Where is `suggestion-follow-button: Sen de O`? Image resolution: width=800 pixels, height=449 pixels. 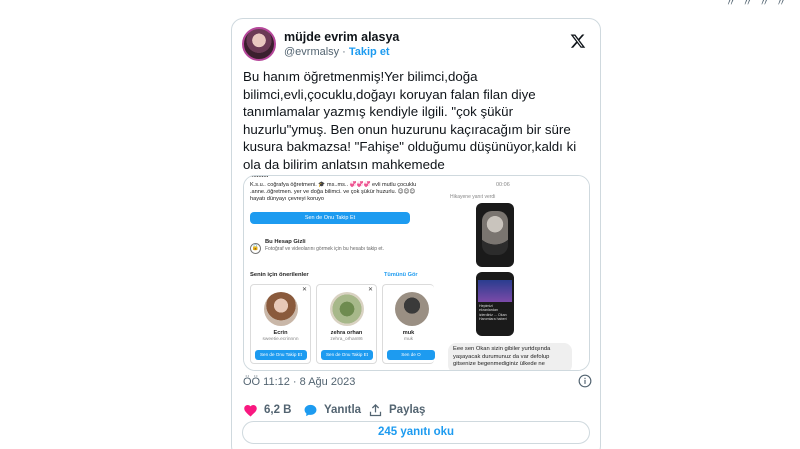 suggestion-follow-button: Sen de O is located at coordinates (411, 355).